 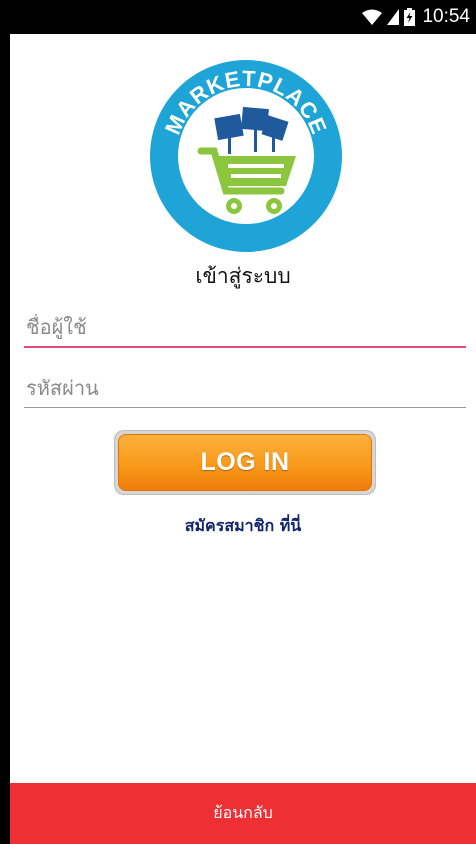 What do you see at coordinates (238, 17) in the screenshot?
I see `status-bar: 10:54` at bounding box center [238, 17].